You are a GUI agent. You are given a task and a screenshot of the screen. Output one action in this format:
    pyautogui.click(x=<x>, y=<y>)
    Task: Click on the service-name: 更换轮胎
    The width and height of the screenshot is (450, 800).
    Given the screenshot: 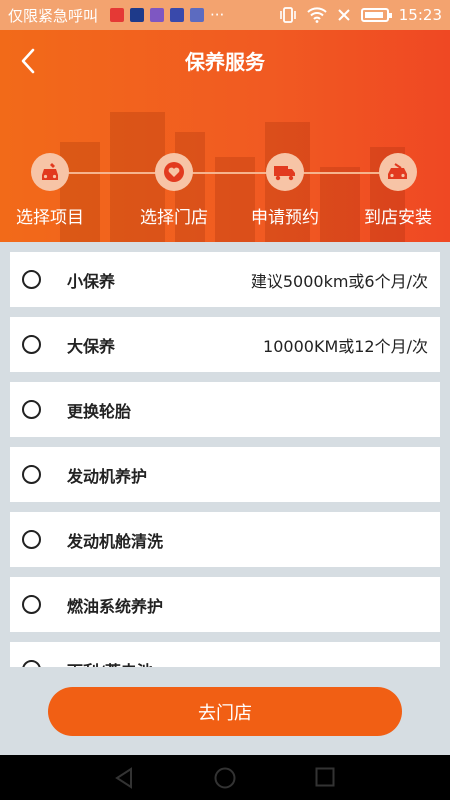 What is the action you would take?
    pyautogui.click(x=99, y=411)
    